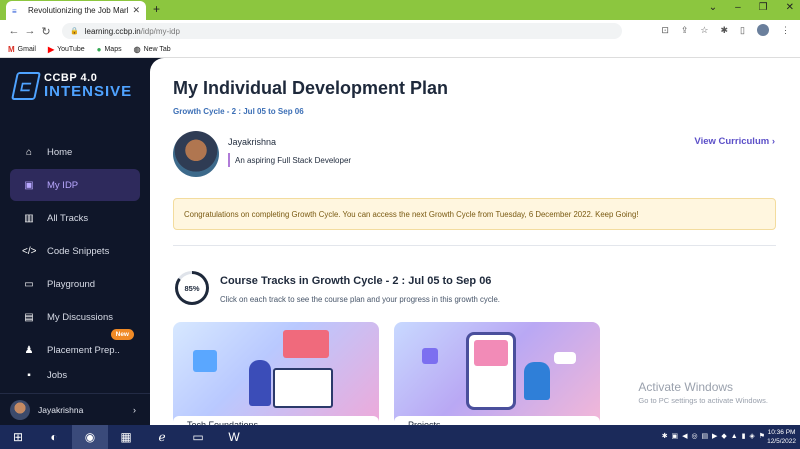  I want to click on url-host: learning.ccbp.in, so click(112, 31).